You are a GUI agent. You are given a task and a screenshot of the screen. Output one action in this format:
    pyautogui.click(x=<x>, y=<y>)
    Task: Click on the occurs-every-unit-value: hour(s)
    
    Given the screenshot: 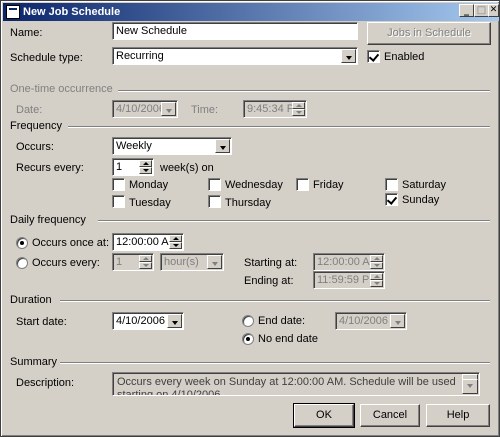 What is the action you would take?
    pyautogui.click(x=181, y=262)
    